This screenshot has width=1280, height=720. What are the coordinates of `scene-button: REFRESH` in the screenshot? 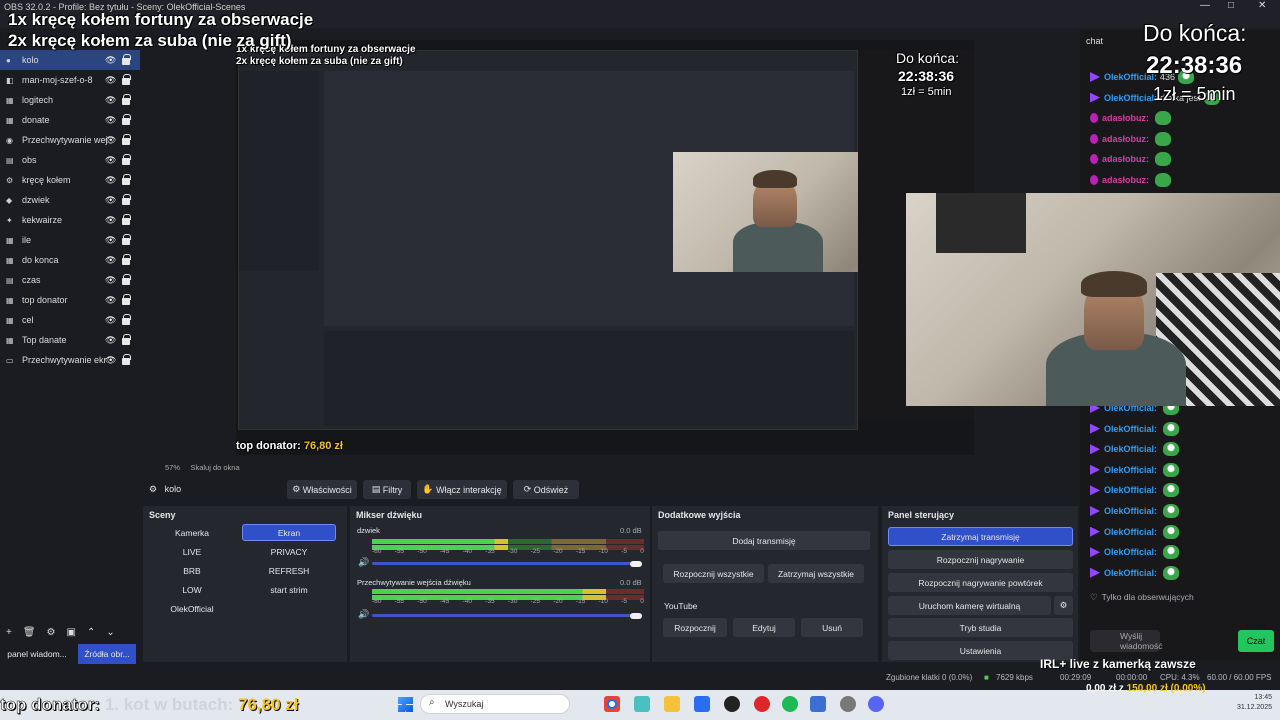 It's located at (289, 570).